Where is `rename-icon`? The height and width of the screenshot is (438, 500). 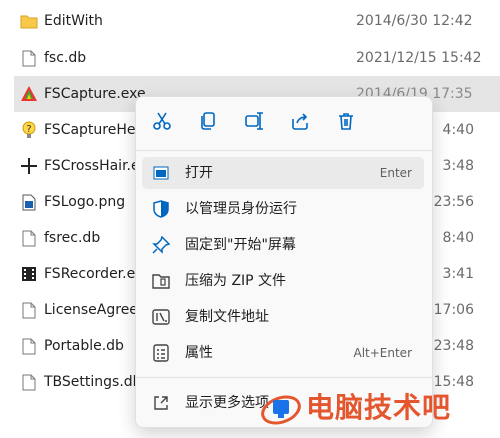
rename-icon is located at coordinates (254, 123).